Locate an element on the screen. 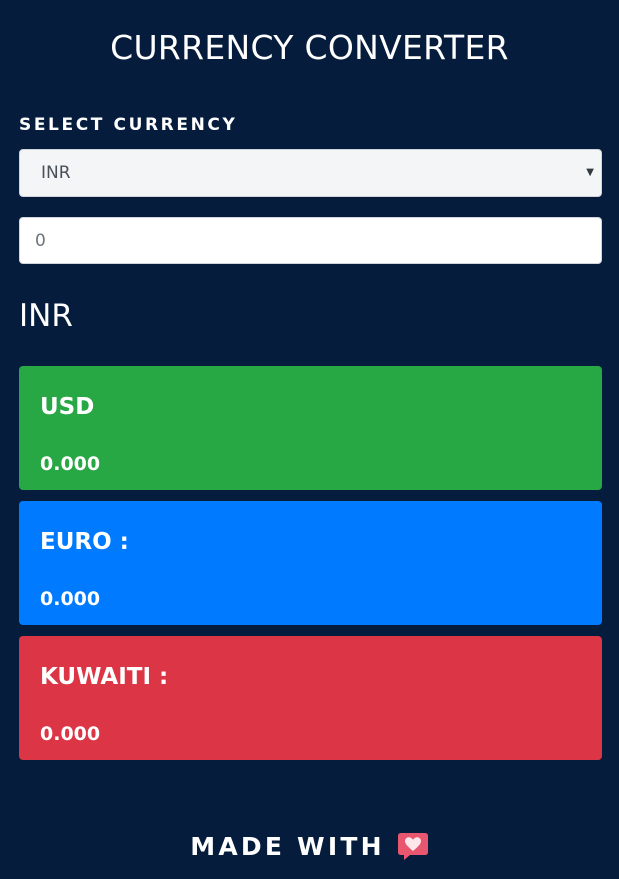 The width and height of the screenshot is (619, 879). footer-text: MADE WITH is located at coordinates (287, 846).